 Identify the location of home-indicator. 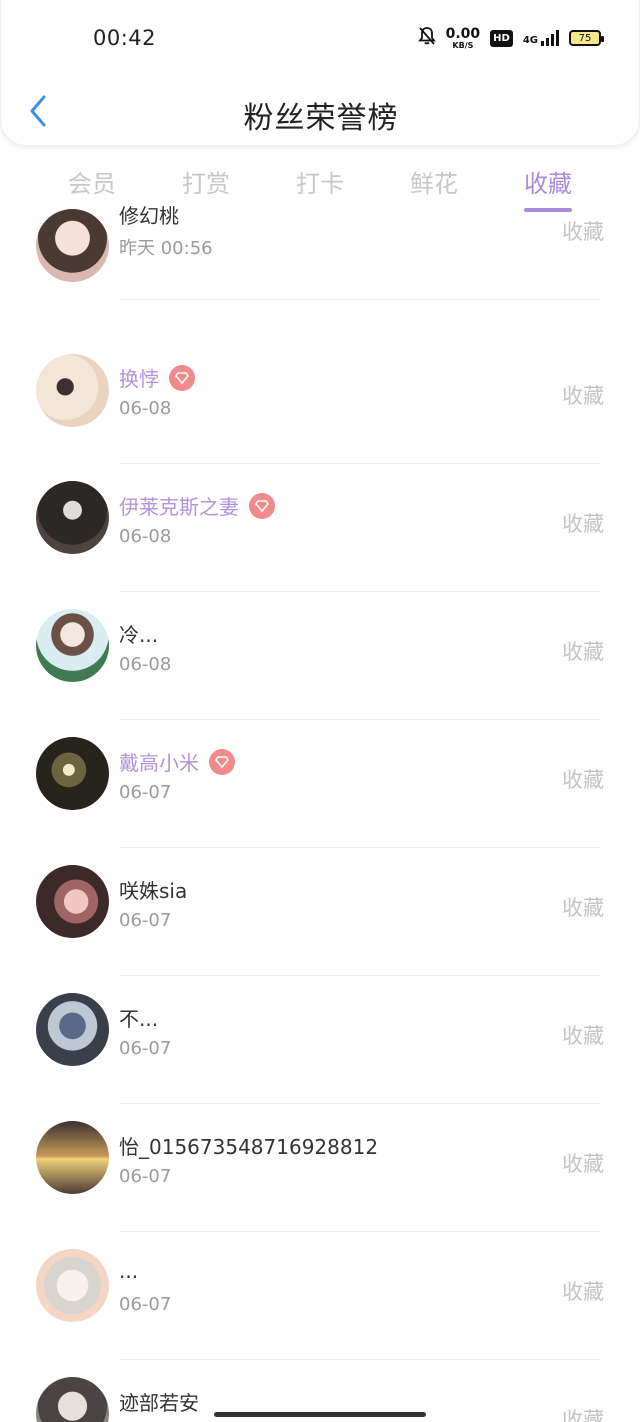
(320, 1414).